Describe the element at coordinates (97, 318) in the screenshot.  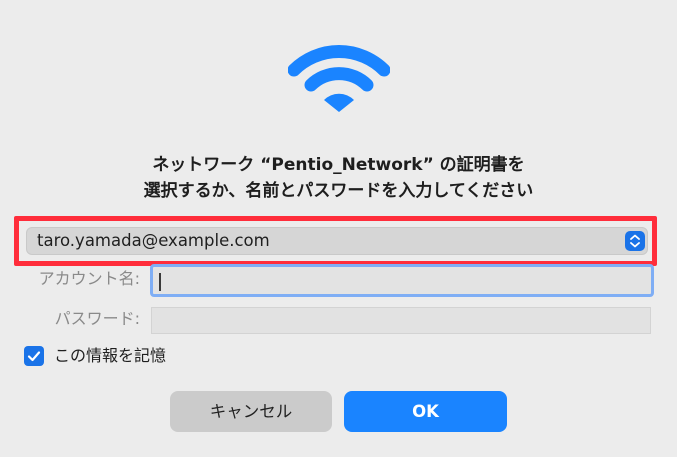
I see `password-label: パスワード:` at that location.